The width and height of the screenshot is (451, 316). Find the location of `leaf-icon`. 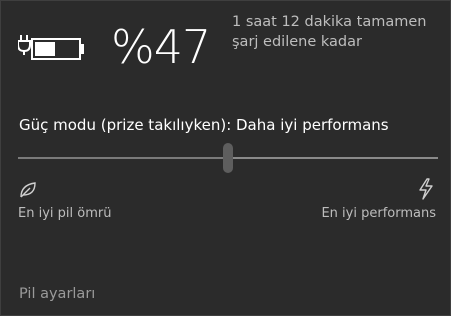

leaf-icon is located at coordinates (28, 190).